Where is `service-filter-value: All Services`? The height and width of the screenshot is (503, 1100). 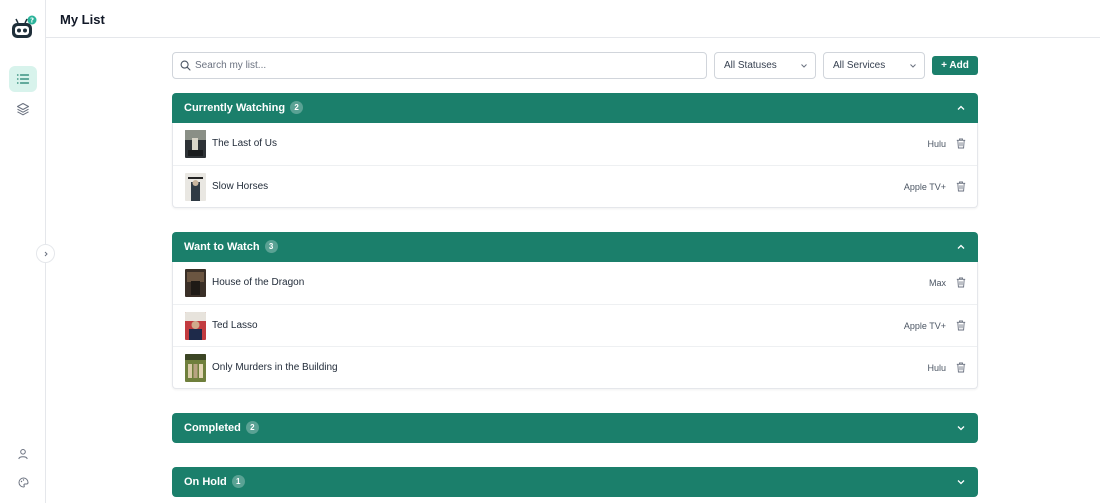 service-filter-value: All Services is located at coordinates (859, 65).